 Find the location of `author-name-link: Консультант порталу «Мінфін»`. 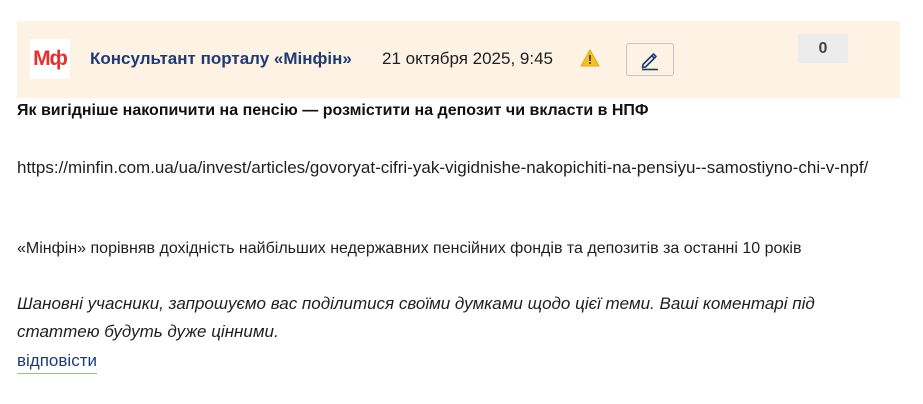

author-name-link: Консультант порталу «Мінфін» is located at coordinates (221, 59).